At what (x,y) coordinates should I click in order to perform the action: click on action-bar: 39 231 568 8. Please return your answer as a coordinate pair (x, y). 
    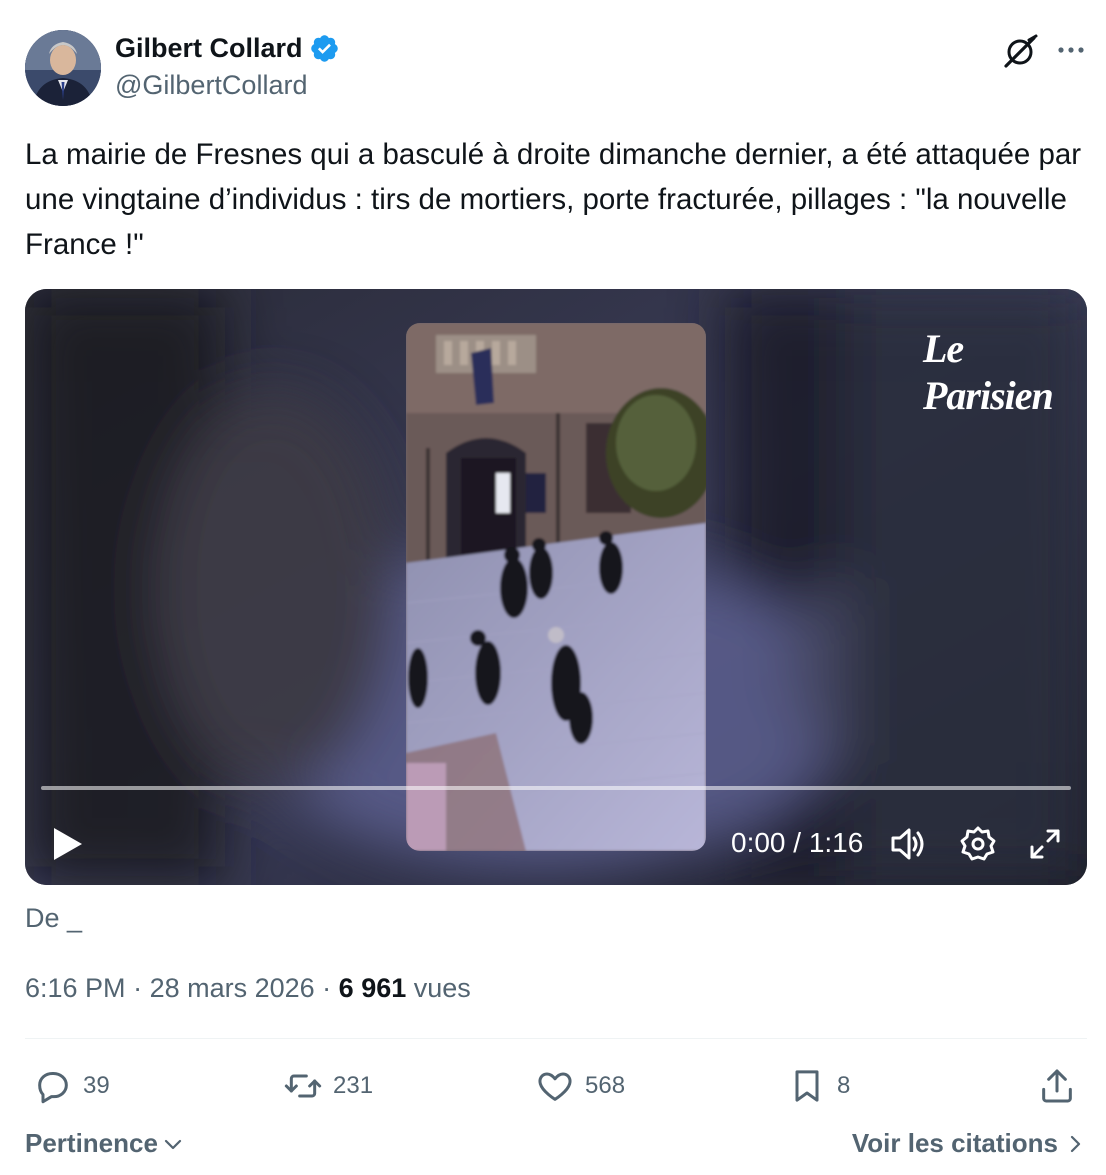
    Looking at the image, I should click on (556, 1086).